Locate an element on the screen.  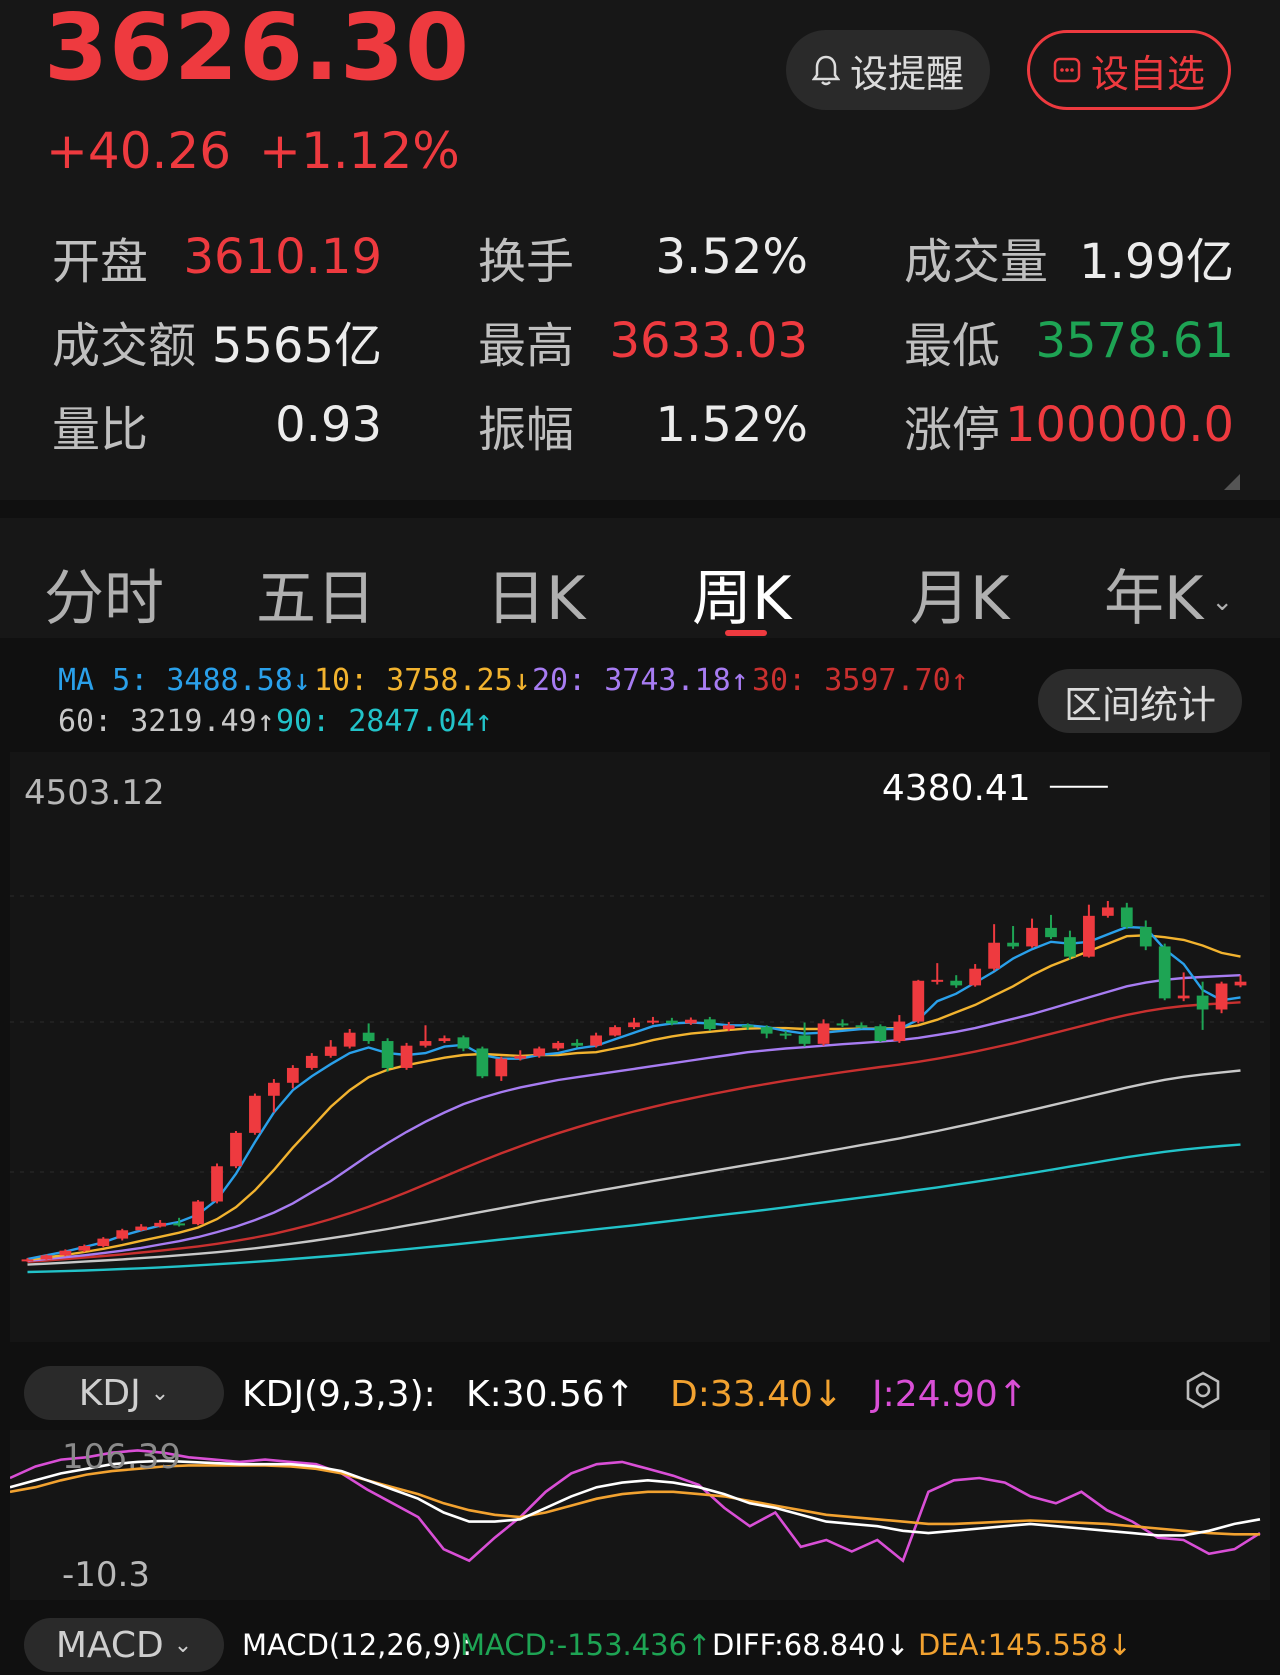
kdj-k-line is located at coordinates (635, 1498).